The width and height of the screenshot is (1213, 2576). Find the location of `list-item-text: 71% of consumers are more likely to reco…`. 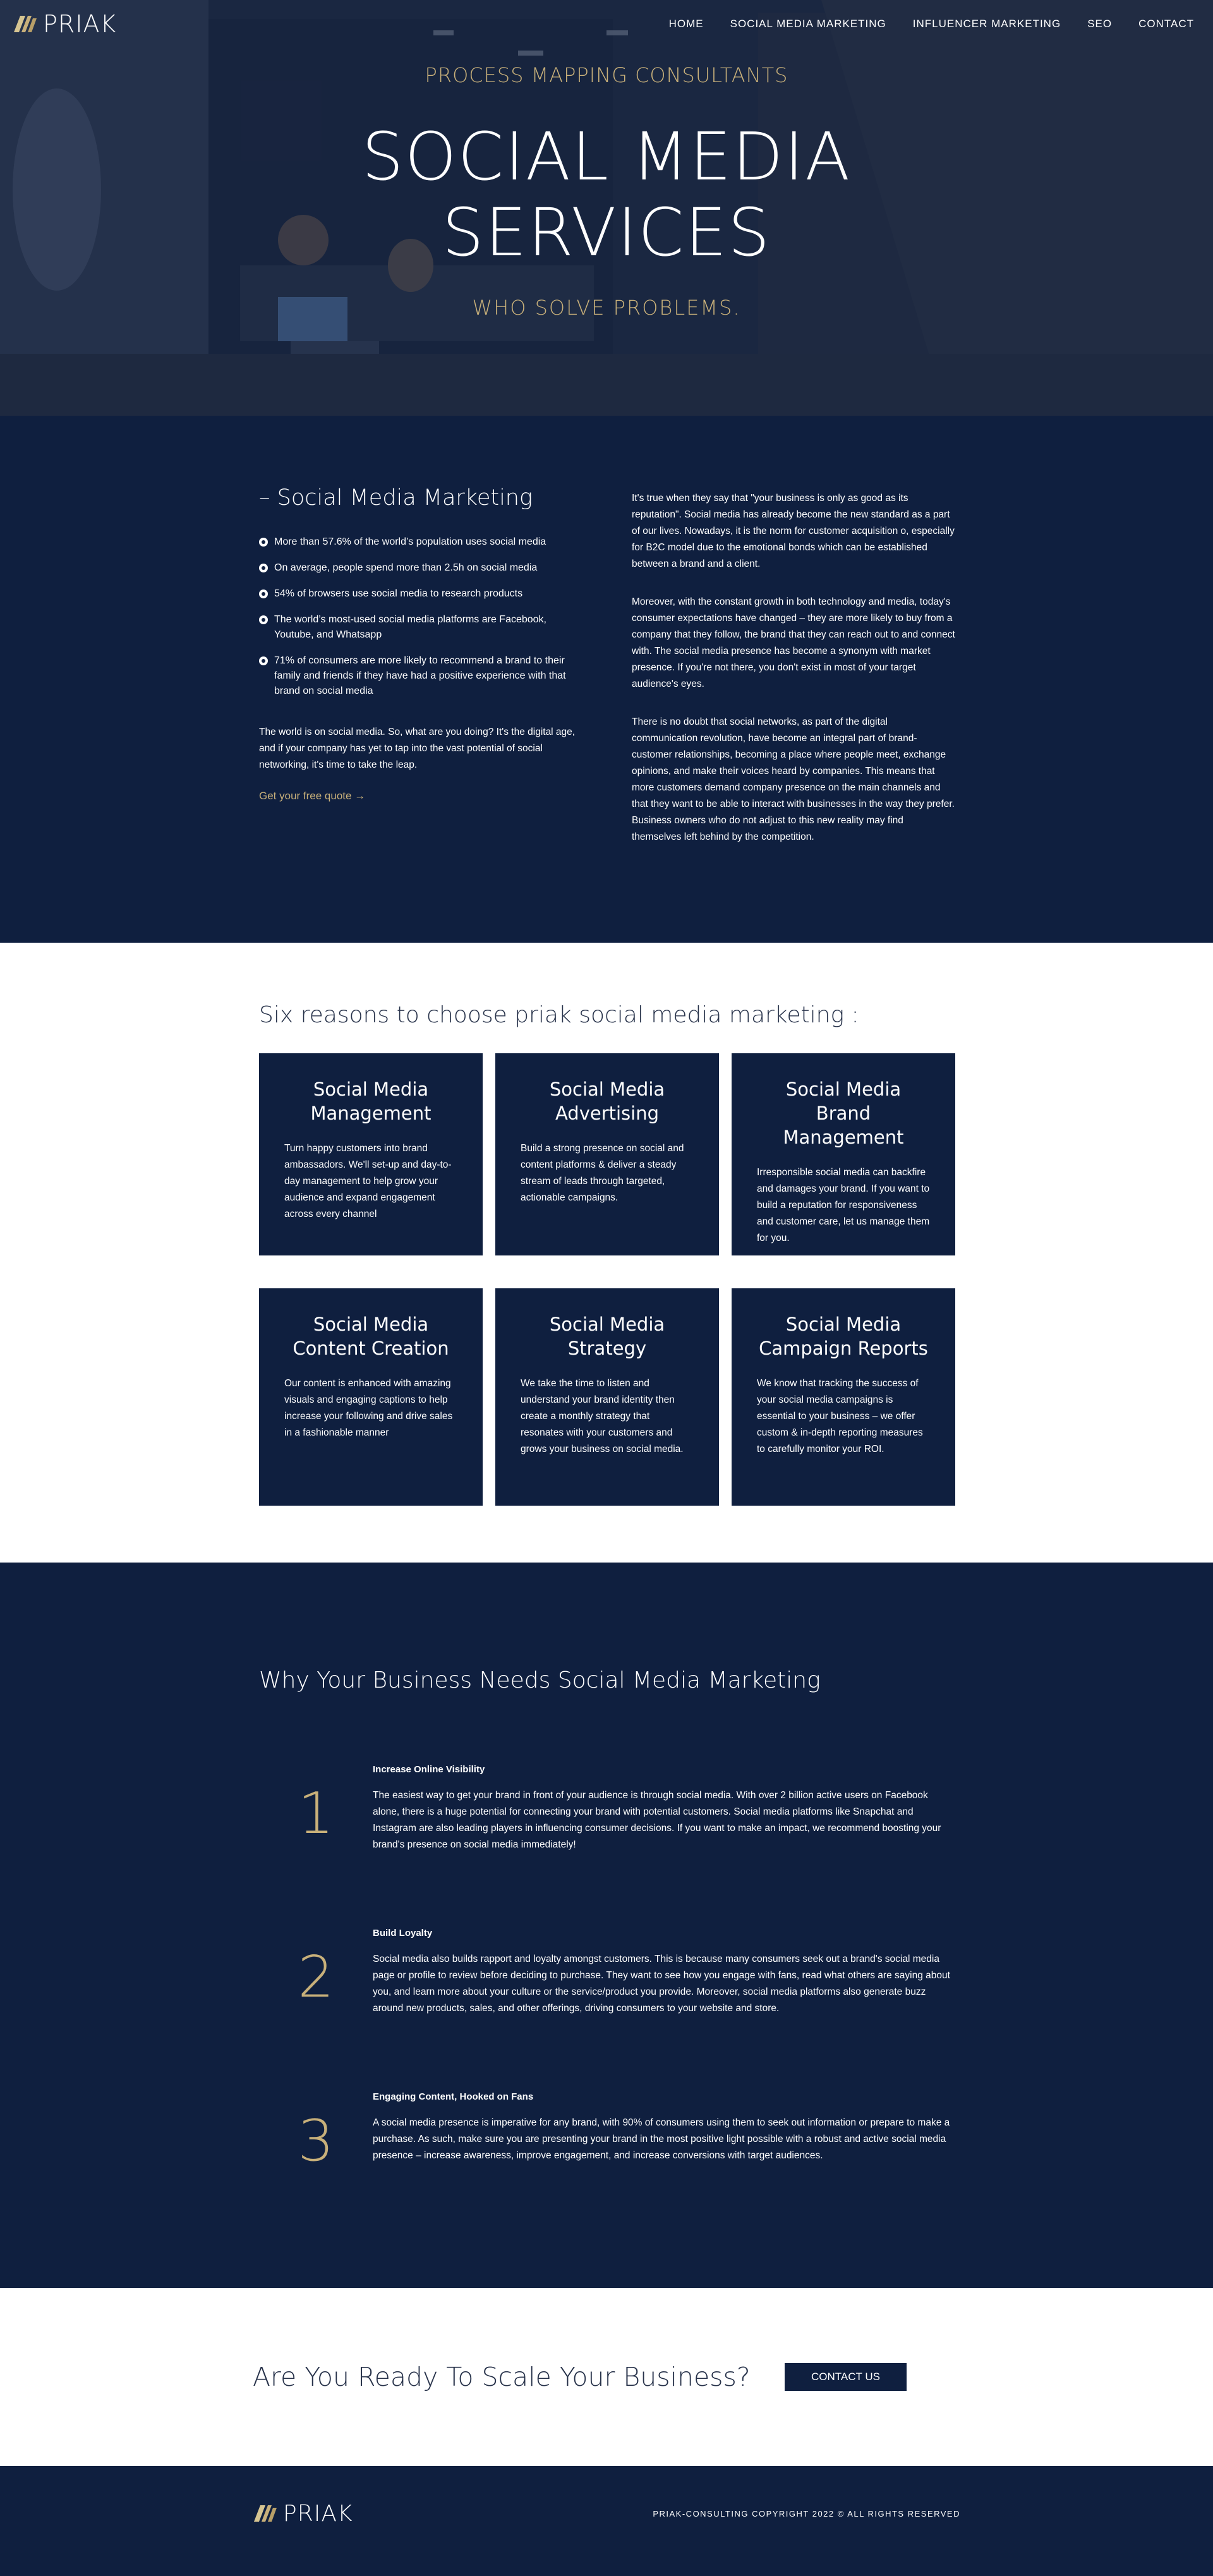

list-item-text: 71% of consumers are more likely to reco… is located at coordinates (420, 675).